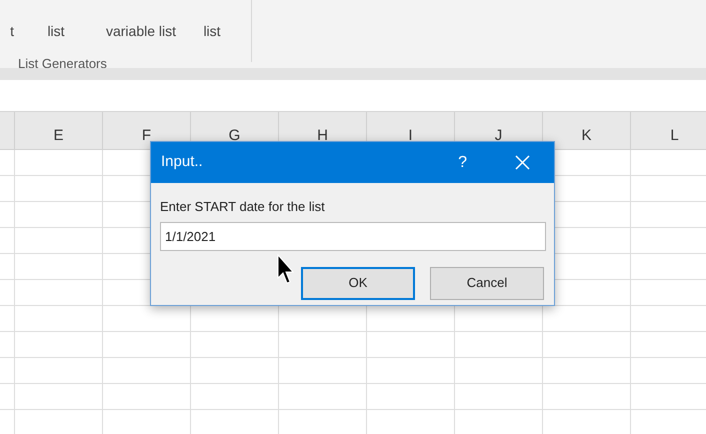  What do you see at coordinates (353, 236) in the screenshot?
I see `date-input-field: 1/1/2021` at bounding box center [353, 236].